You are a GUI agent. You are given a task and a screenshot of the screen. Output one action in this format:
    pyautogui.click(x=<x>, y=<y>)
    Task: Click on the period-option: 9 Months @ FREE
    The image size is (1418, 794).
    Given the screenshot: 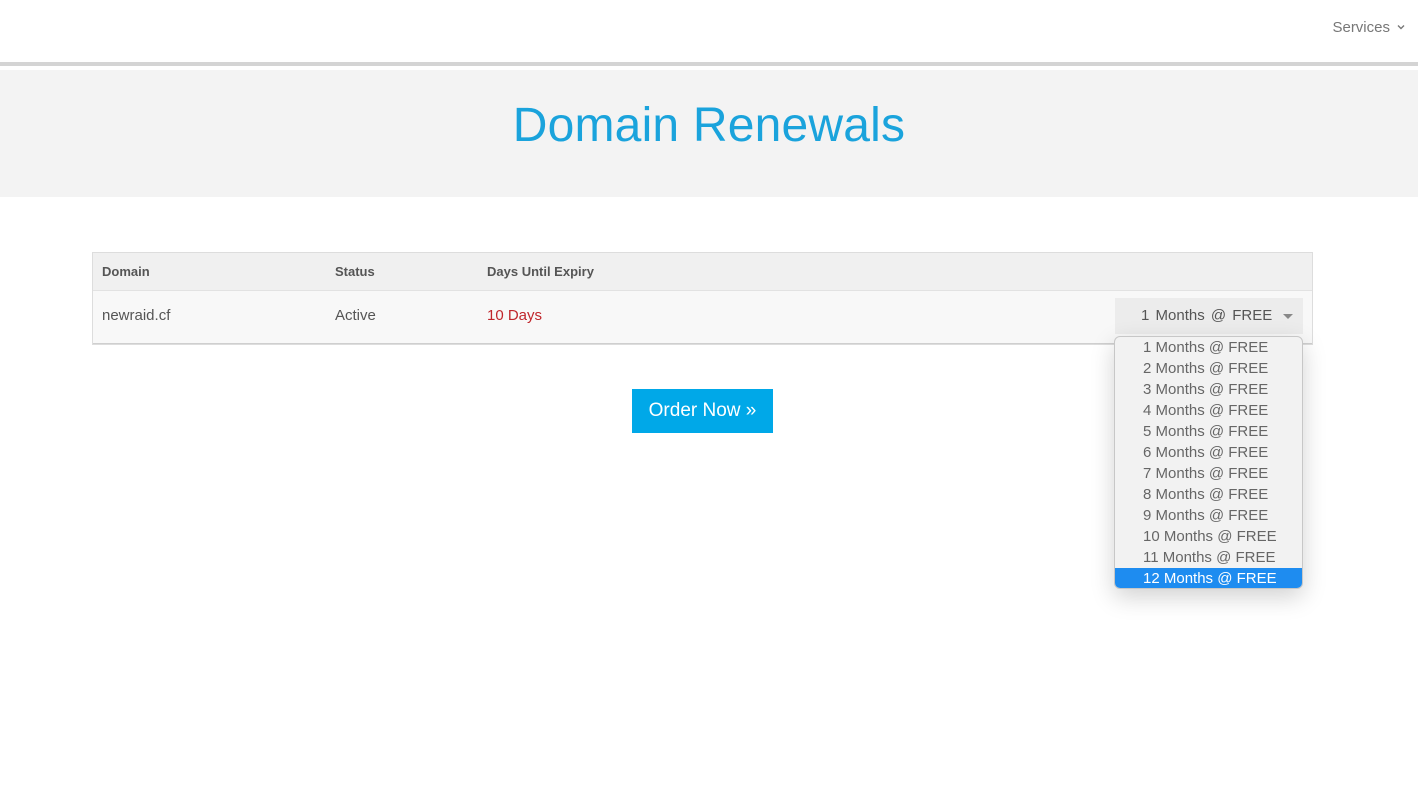 What is the action you would take?
    pyautogui.click(x=1208, y=515)
    